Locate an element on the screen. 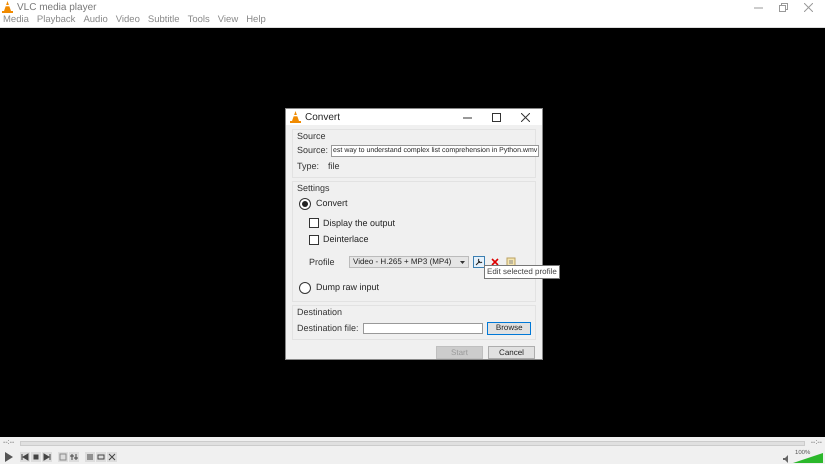 This screenshot has width=825, height=464. speaker-icon is located at coordinates (787, 459).